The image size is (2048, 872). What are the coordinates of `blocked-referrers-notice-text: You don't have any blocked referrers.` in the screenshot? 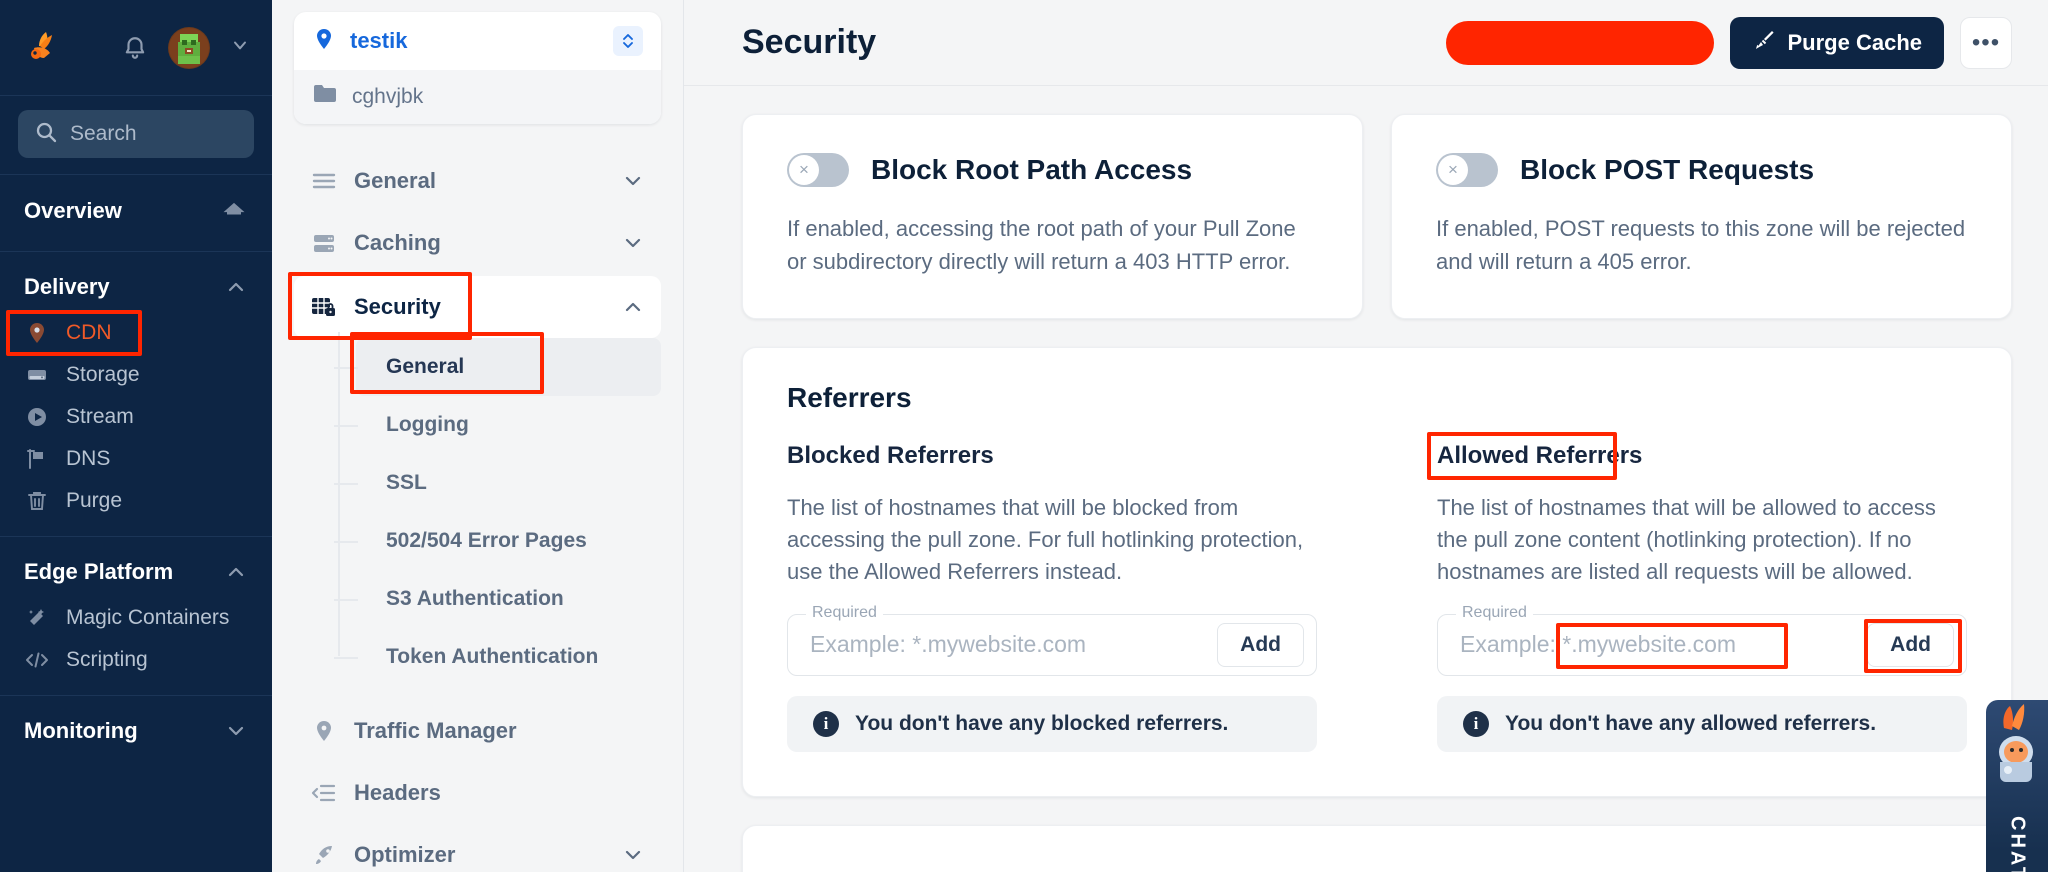 It's located at (1042, 723).